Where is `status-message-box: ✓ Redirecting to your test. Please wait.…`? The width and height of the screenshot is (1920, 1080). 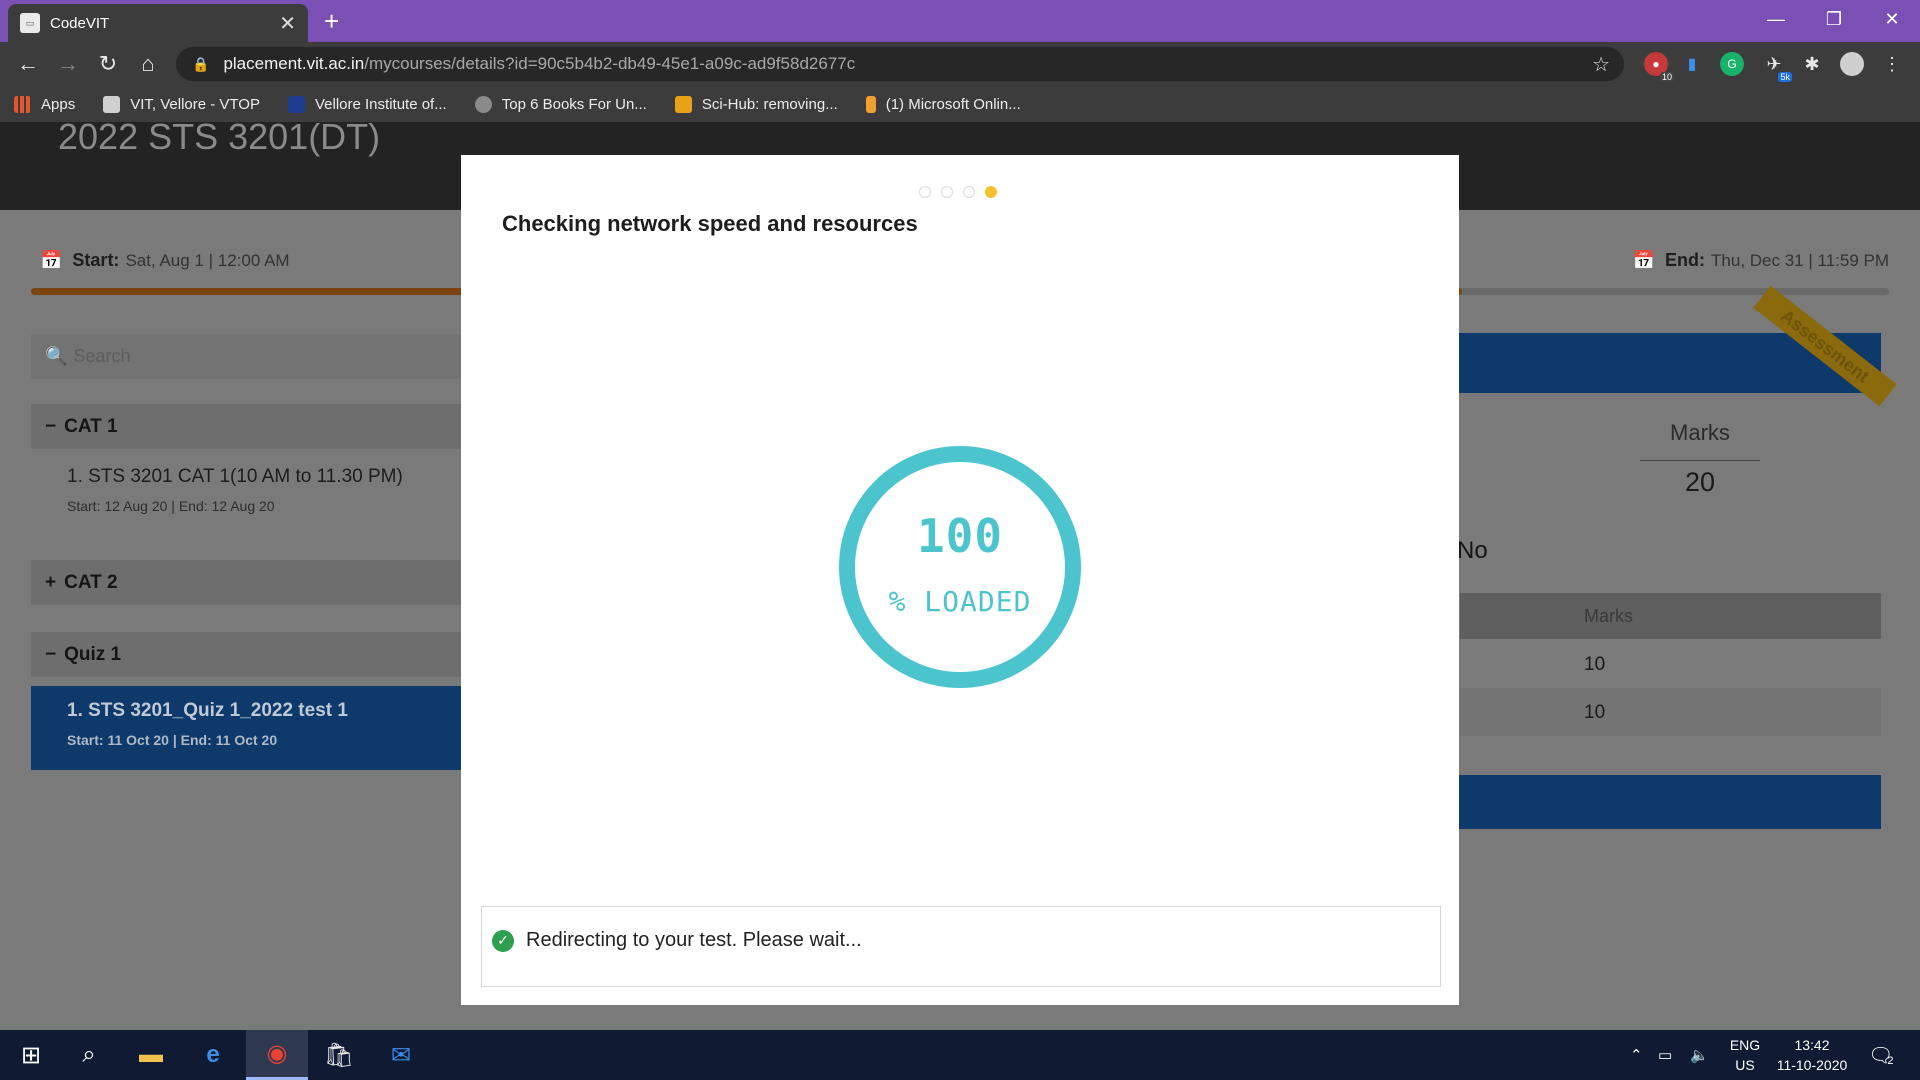 status-message-box: ✓ Redirecting to your test. Please wait.… is located at coordinates (961, 946).